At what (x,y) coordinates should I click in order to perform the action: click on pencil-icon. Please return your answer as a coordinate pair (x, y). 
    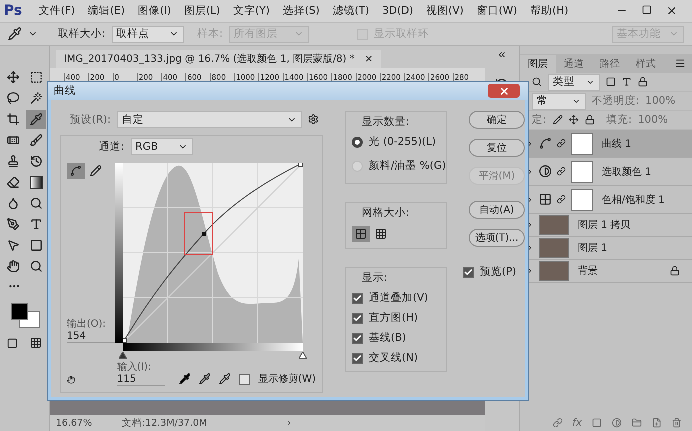
    Looking at the image, I should click on (96, 171).